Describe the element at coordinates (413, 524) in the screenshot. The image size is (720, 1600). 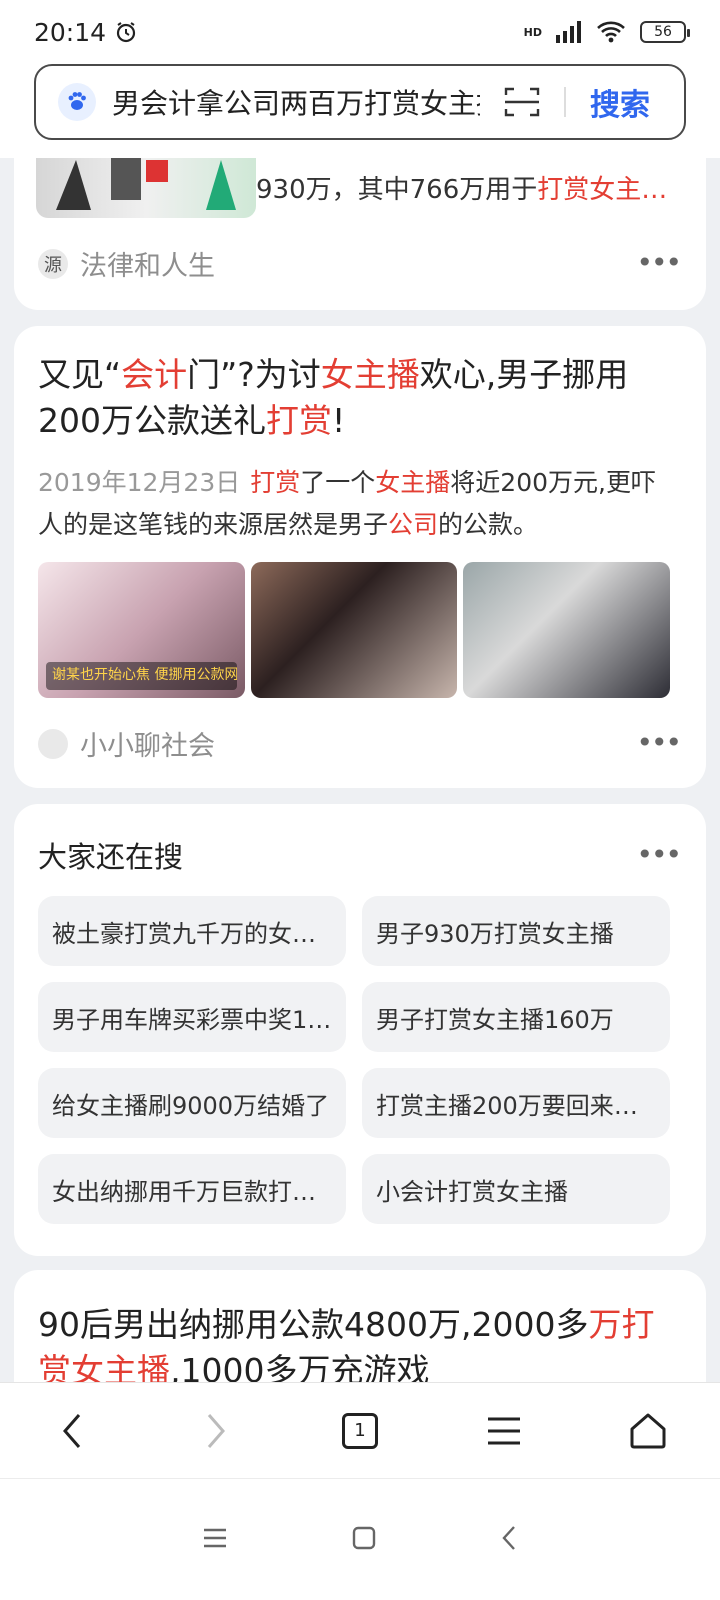
I see `snippet-highlight: 公司` at that location.